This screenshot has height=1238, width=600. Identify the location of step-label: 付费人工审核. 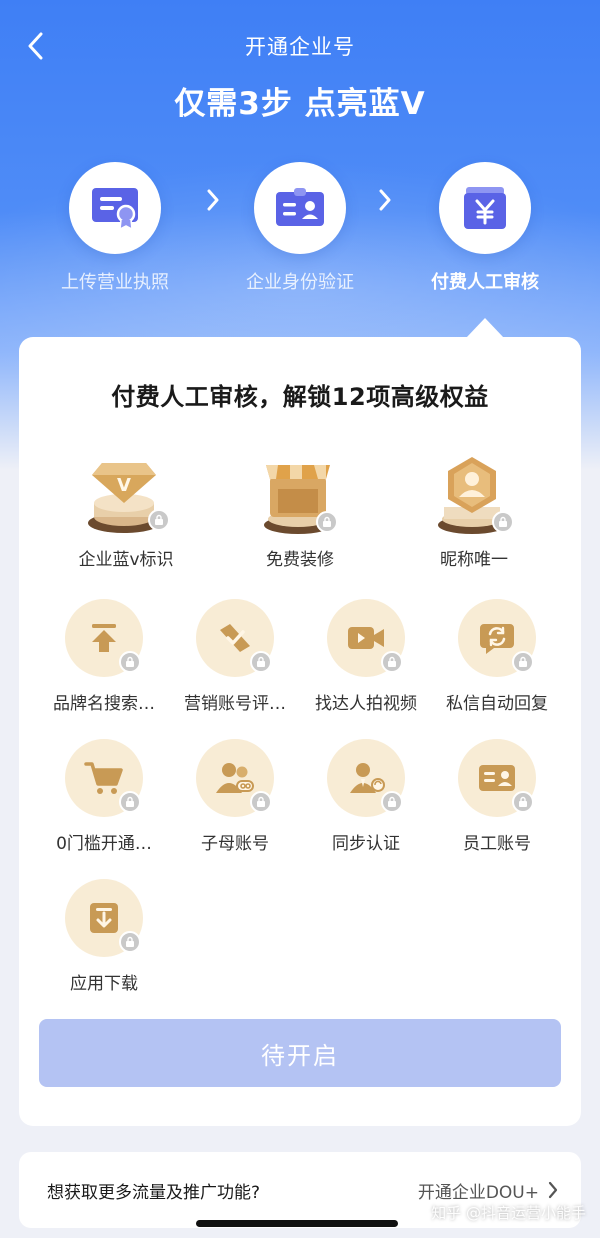
(485, 282).